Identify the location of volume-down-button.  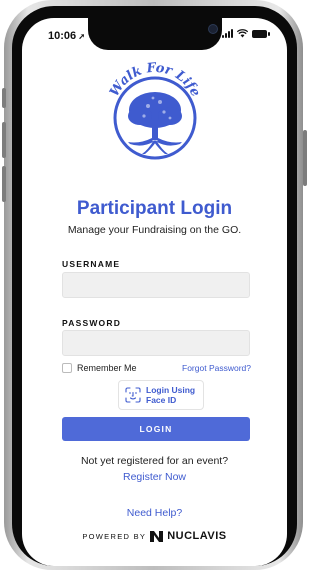
(4, 184).